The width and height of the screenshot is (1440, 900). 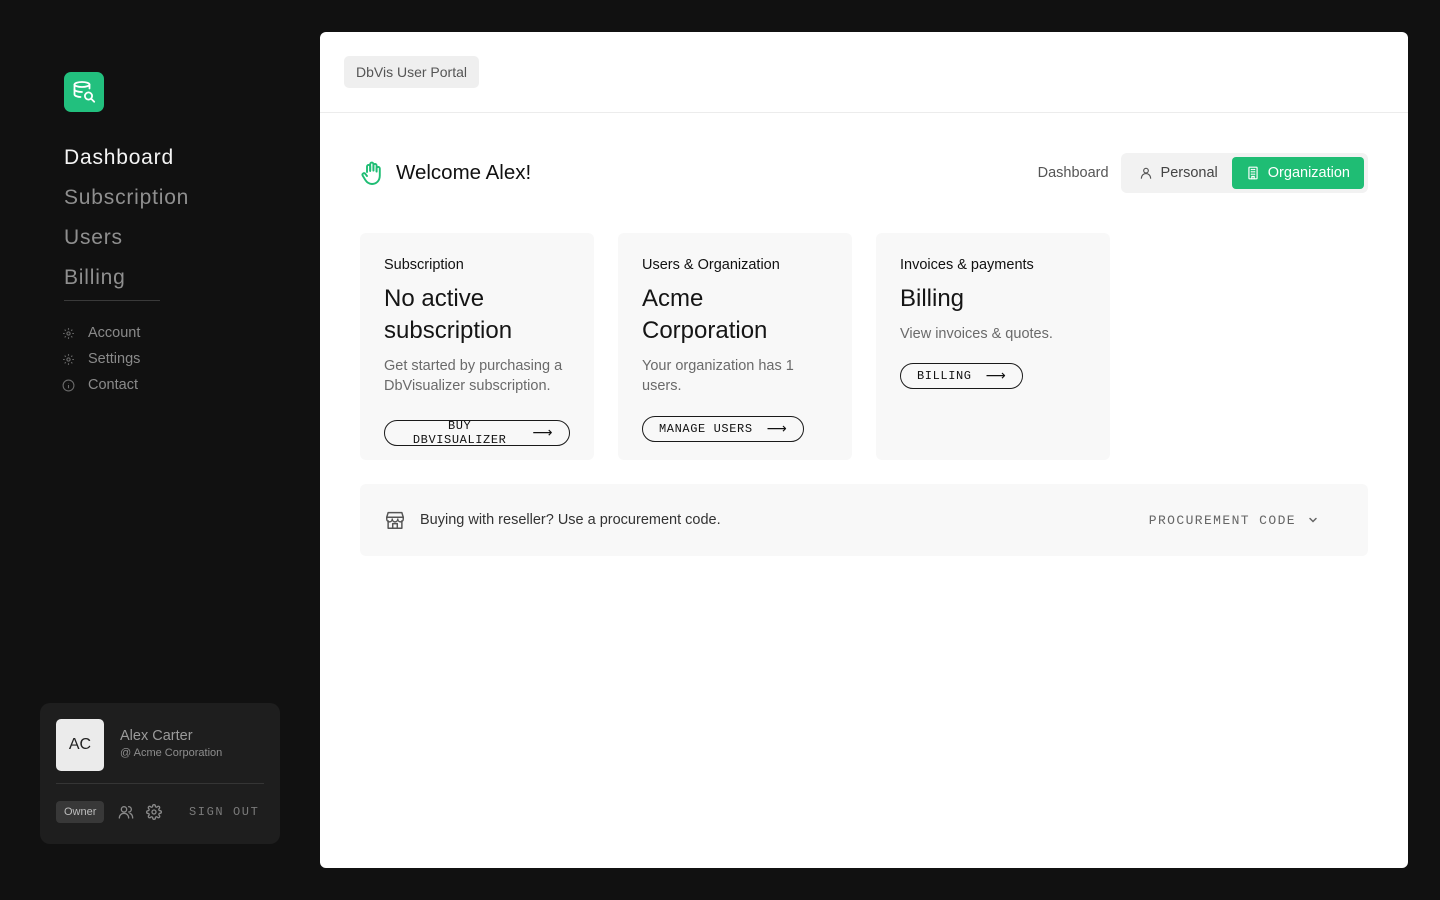 What do you see at coordinates (80, 812) in the screenshot?
I see `role-badge: Owner` at bounding box center [80, 812].